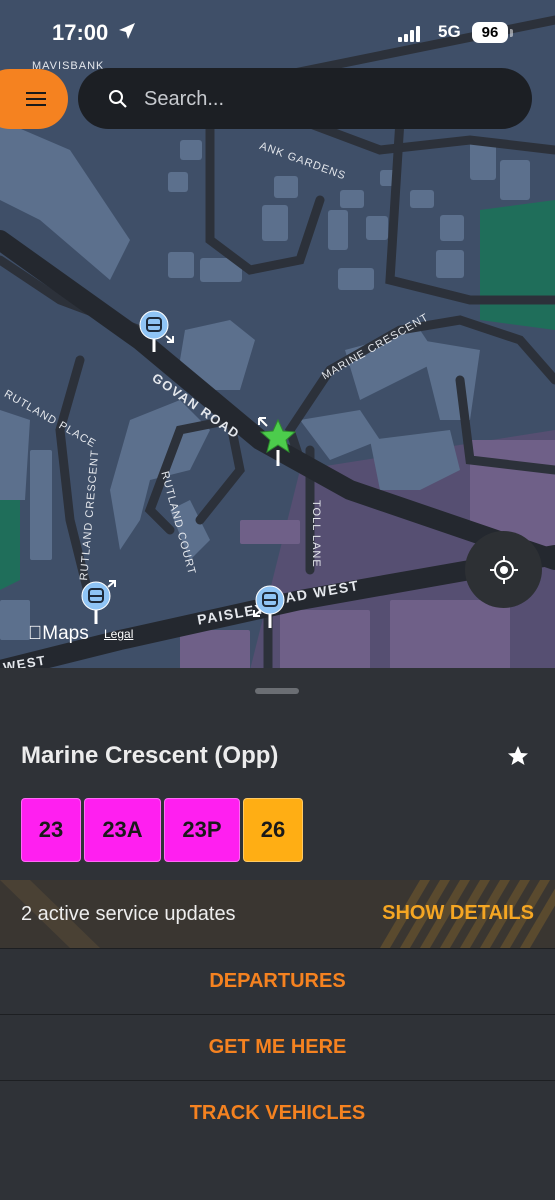  I want to click on stop-name: Marine Crescent (Opp), so click(150, 755).